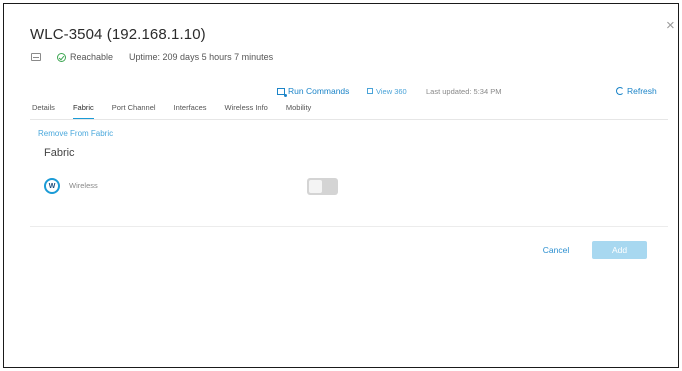 This screenshot has width=682, height=371. What do you see at coordinates (642, 91) in the screenshot?
I see `refresh-label: Refresh` at bounding box center [642, 91].